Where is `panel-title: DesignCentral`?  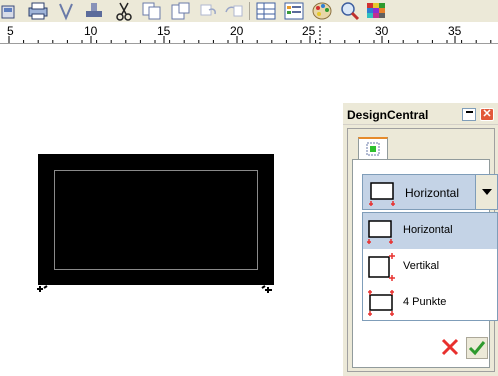
panel-title: DesignCentral is located at coordinates (388, 115).